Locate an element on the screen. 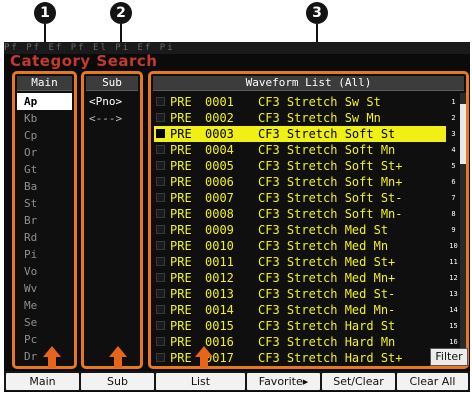 This screenshot has width=472, height=394. waveform-row: PRE 0015 CF3 Stretch Hard St is located at coordinates (300, 326).